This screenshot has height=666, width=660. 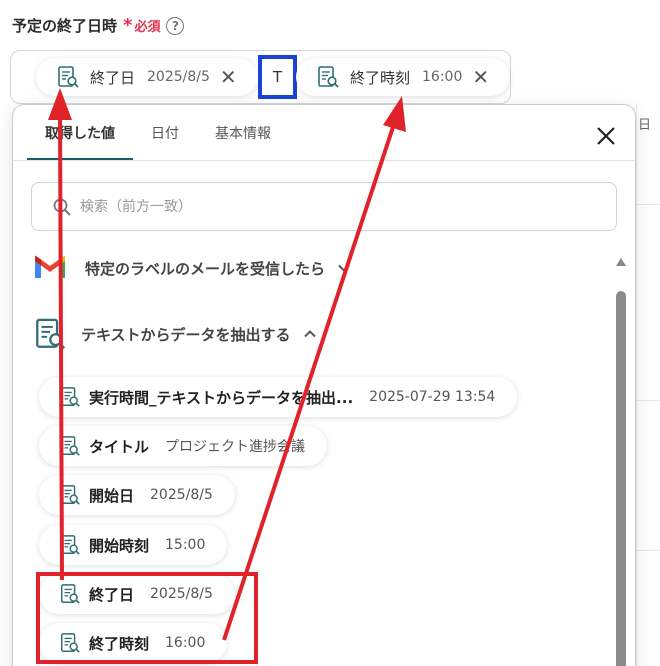 What do you see at coordinates (186, 334) in the screenshot?
I see `group-title: テキストからデータを抽出する` at bounding box center [186, 334].